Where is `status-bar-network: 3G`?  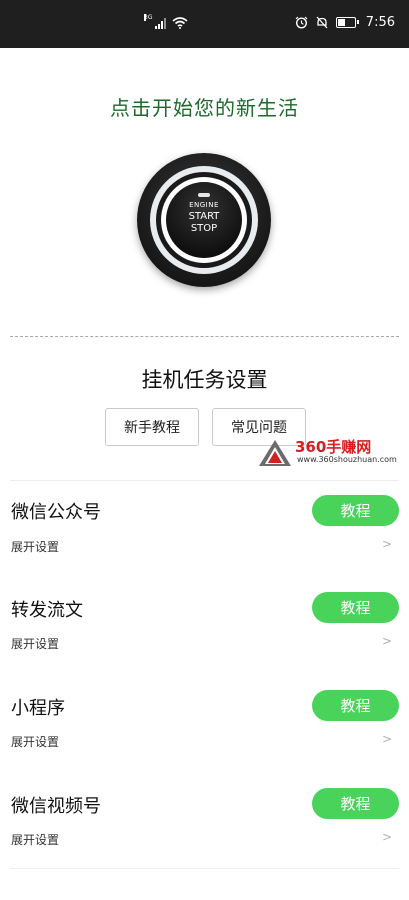
status-bar-network: 3G is located at coordinates (166, 21).